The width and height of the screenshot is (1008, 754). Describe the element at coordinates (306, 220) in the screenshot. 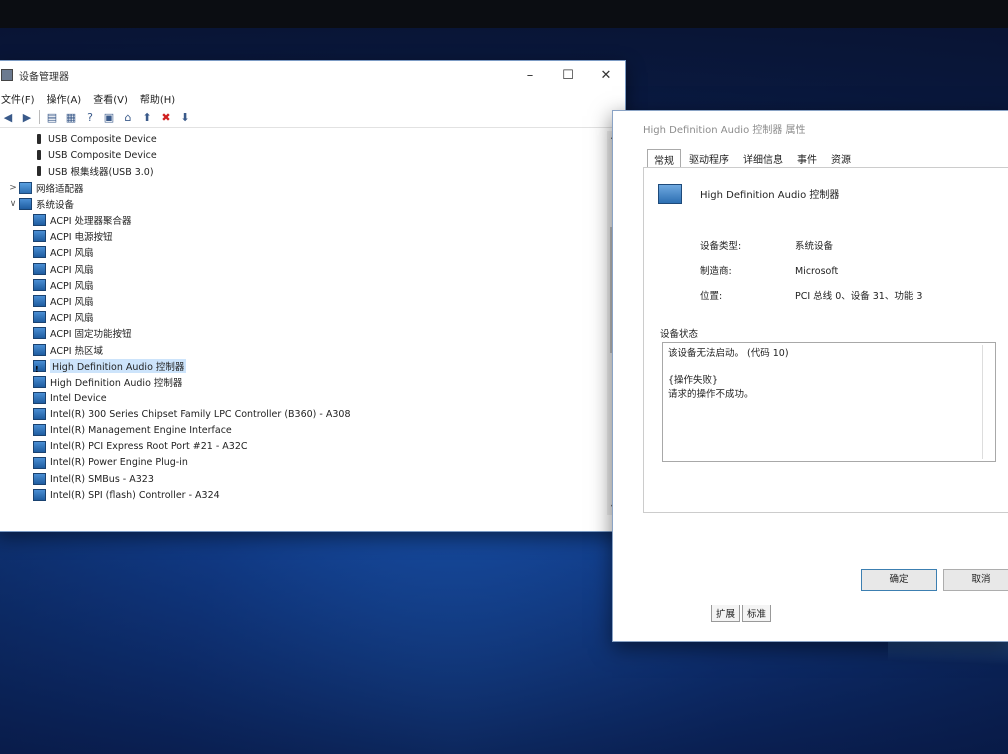

I see `tree-item: ACPI 处理器聚合器` at that location.